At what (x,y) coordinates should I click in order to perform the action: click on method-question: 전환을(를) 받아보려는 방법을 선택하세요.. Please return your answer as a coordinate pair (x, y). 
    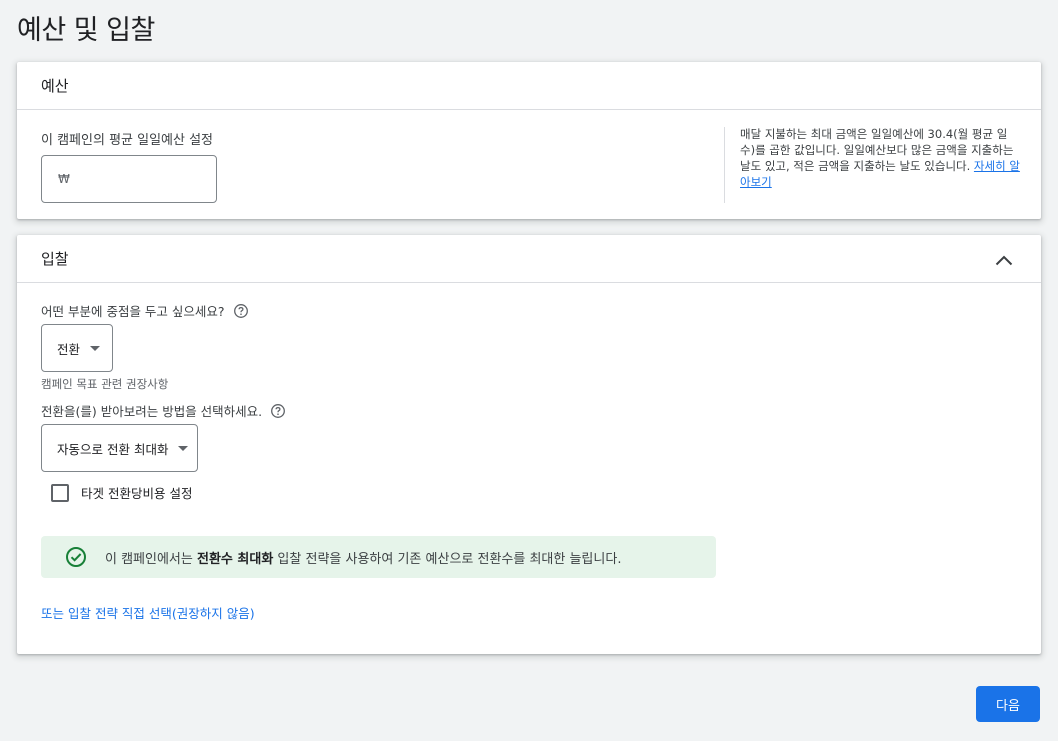
    Looking at the image, I should click on (163, 410).